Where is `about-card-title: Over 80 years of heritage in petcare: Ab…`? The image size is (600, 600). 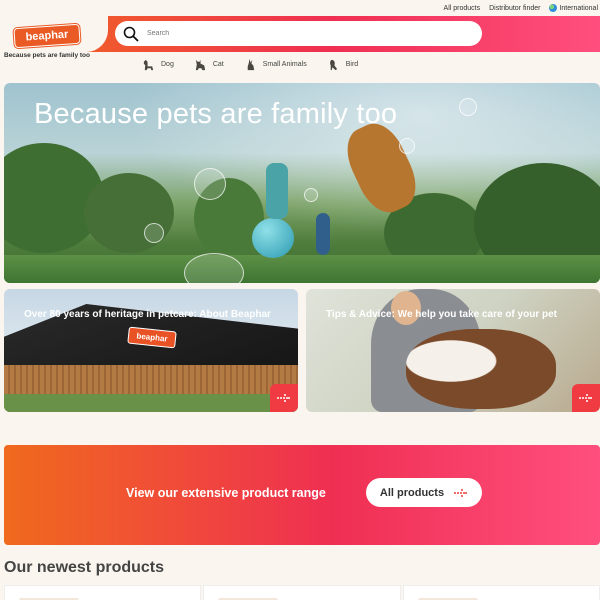 about-card-title: Over 80 years of heritage in petcare: Ab… is located at coordinates (147, 314).